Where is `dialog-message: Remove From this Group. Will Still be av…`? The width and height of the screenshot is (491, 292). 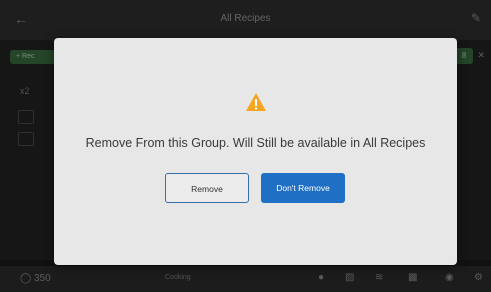
dialog-message: Remove From this Group. Will Still be av… is located at coordinates (255, 143).